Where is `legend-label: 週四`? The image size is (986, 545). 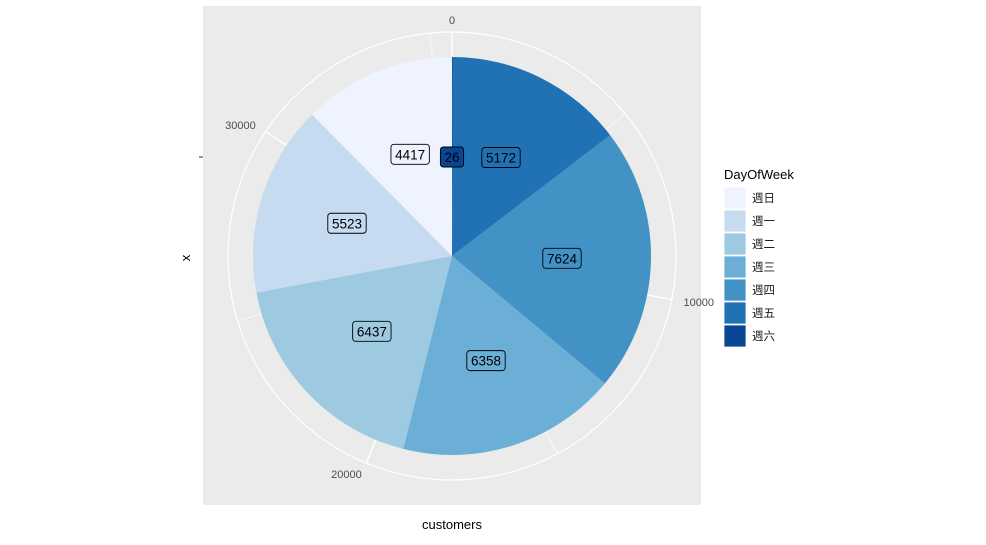
legend-label: 週四 is located at coordinates (763, 290).